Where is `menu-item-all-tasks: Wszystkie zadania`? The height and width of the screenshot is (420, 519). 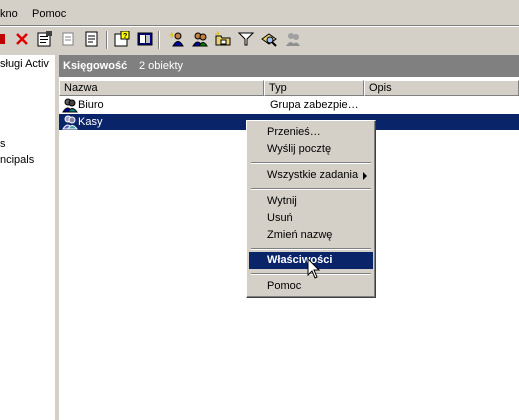
menu-item-all-tasks: Wszystkie zadania is located at coordinates (311, 175).